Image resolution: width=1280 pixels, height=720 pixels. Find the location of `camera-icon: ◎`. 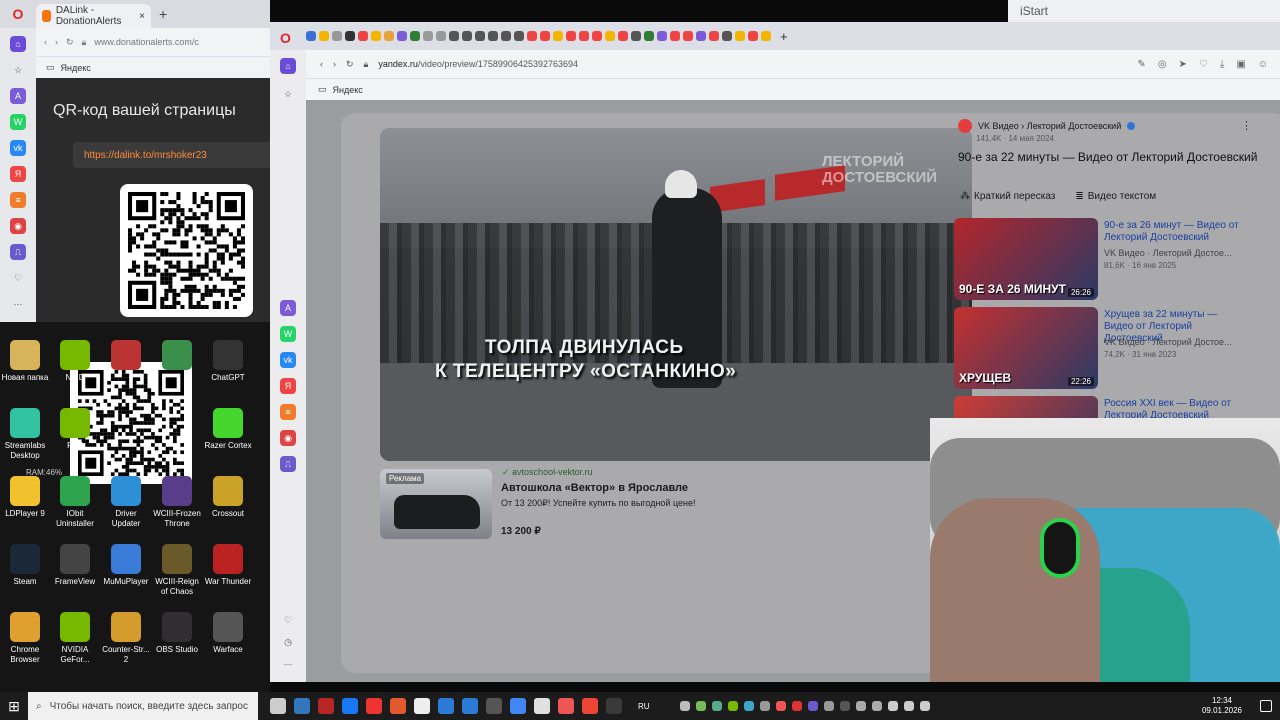

camera-icon: ◎ is located at coordinates (1162, 64).